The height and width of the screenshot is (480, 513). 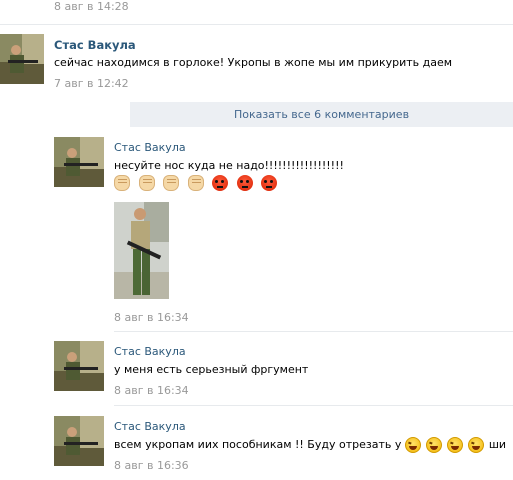 I want to click on post-author: Стас Вакула, so click(x=95, y=45).